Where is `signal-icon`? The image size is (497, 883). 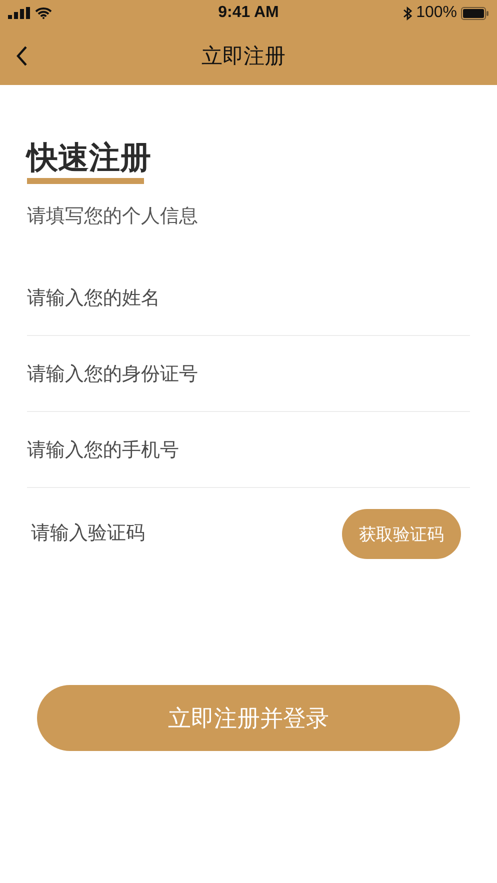
signal-icon is located at coordinates (19, 13).